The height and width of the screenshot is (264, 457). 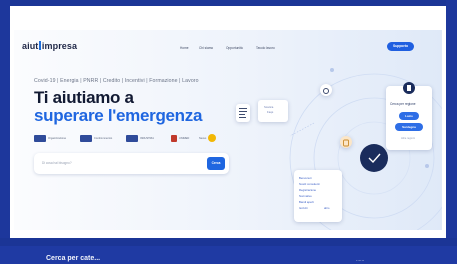 What do you see at coordinates (305, 196) in the screenshot?
I see `menu-item: Normative` at bounding box center [305, 196].